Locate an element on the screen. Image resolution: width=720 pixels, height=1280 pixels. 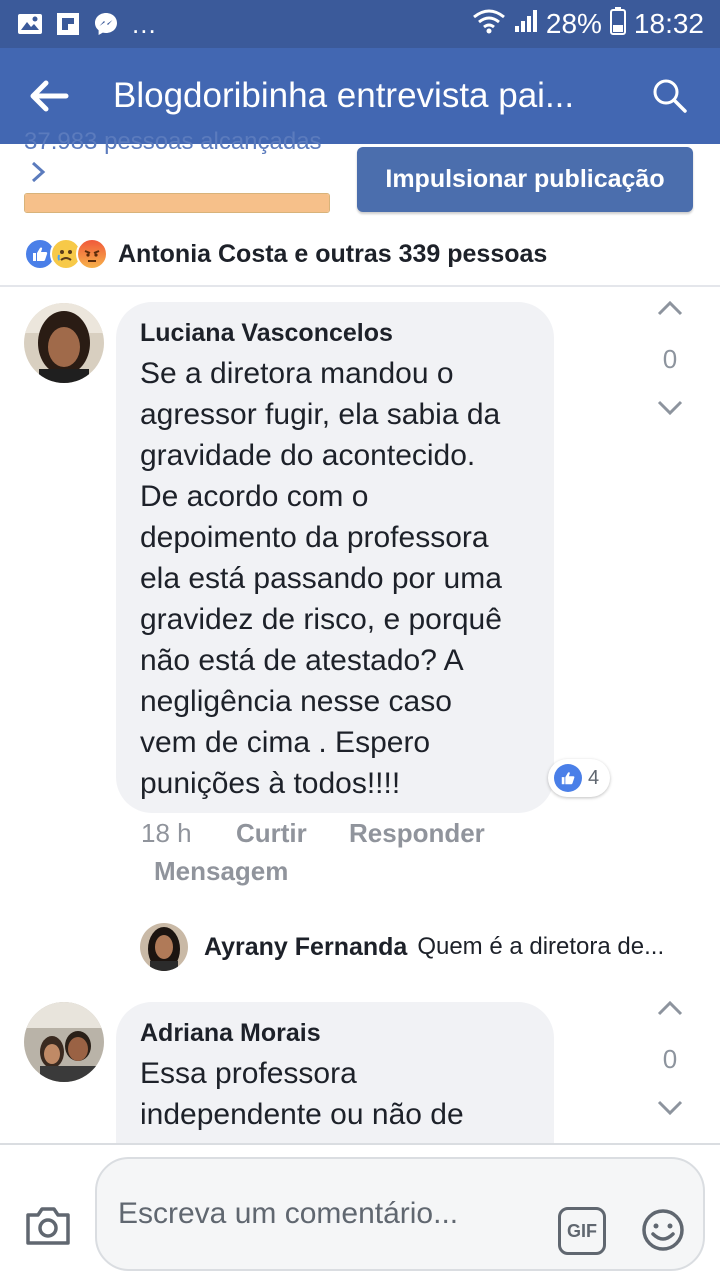
angry-icon is located at coordinates (92, 254).